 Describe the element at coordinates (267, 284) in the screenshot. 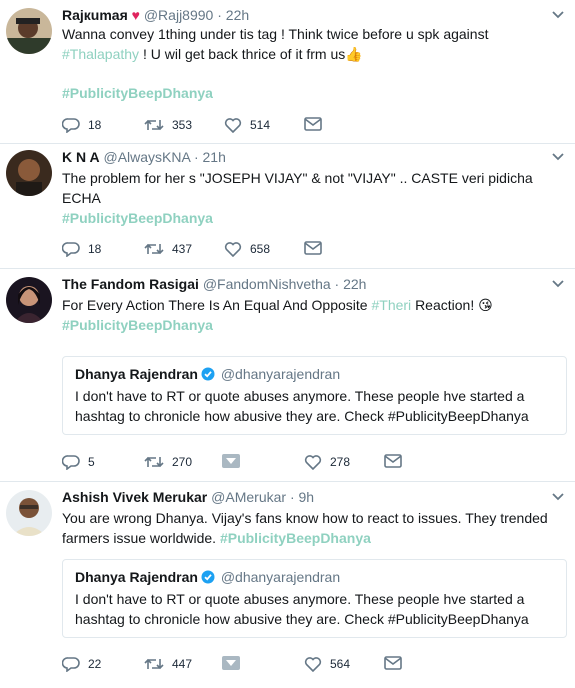

I see `handle: @FandomNishvetha` at that location.